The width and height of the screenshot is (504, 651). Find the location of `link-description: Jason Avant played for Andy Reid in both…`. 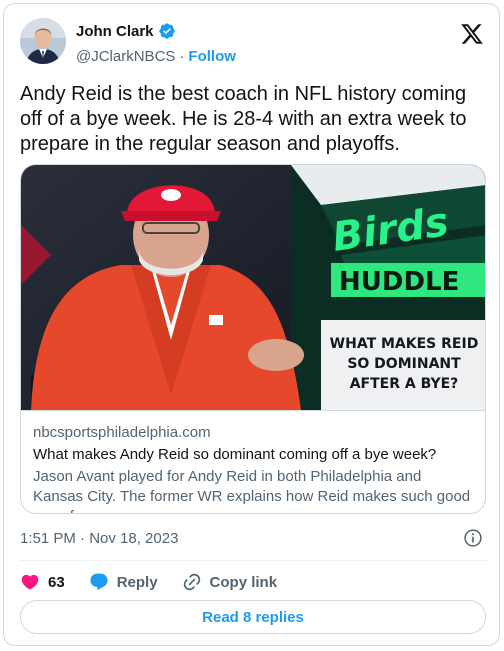

link-description: Jason Avant played for Andy Reid in both… is located at coordinates (252, 490).